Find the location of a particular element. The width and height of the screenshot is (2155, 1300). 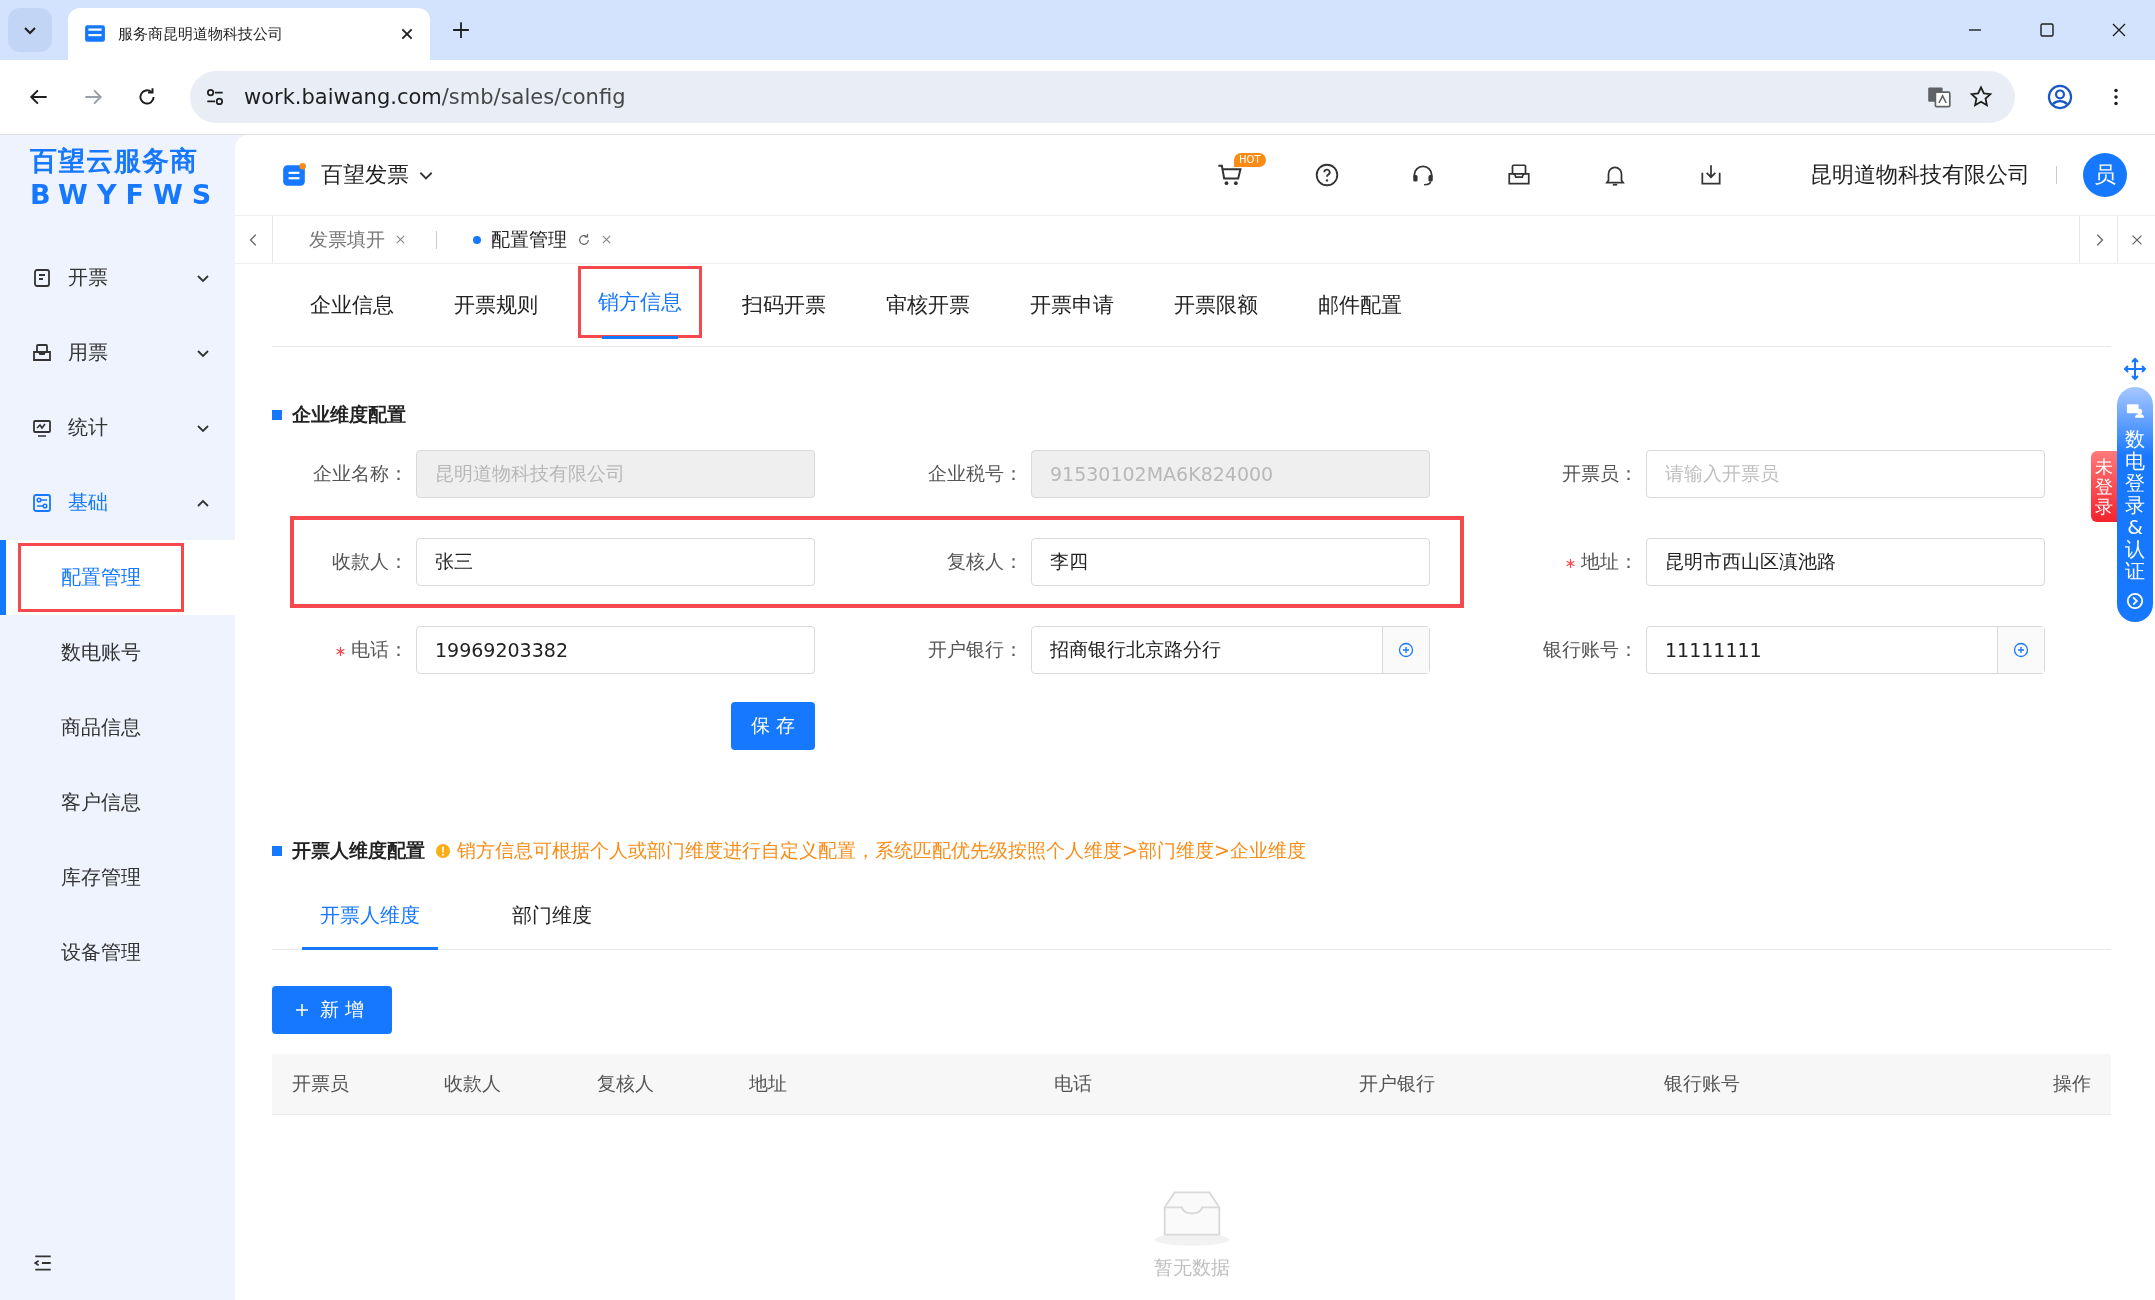

dimension-tab: 开票人维度 is located at coordinates (370, 917).